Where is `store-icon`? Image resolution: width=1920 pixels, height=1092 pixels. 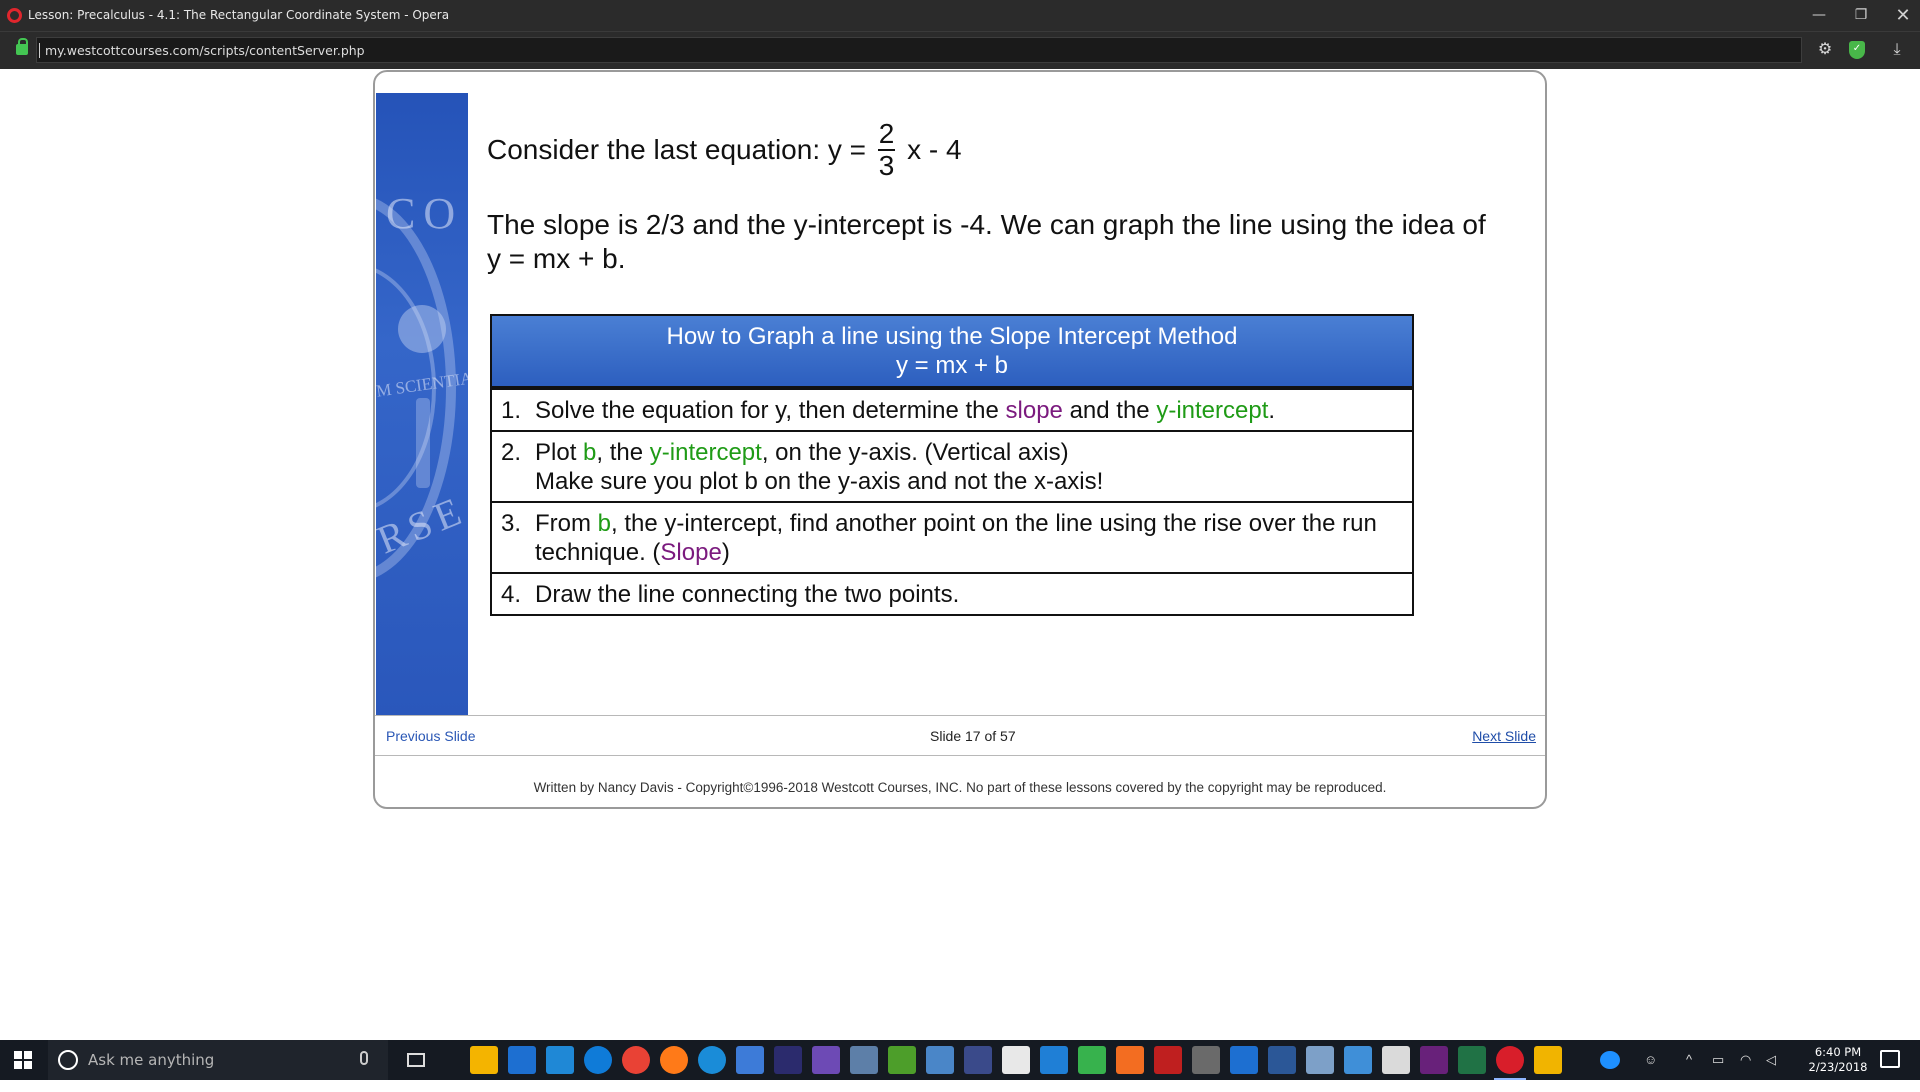
store-icon is located at coordinates (522, 1060).